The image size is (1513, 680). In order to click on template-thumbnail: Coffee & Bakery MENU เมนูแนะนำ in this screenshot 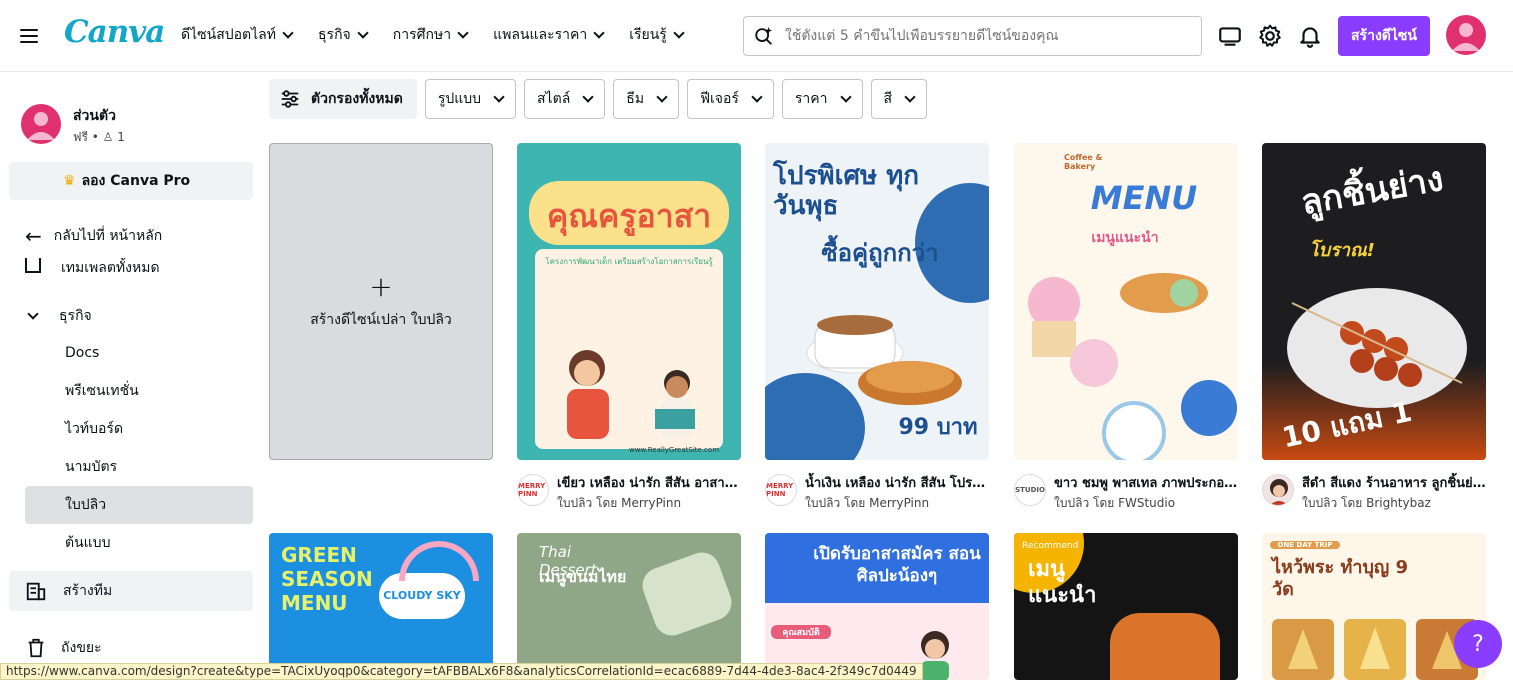, I will do `click(1126, 301)`.